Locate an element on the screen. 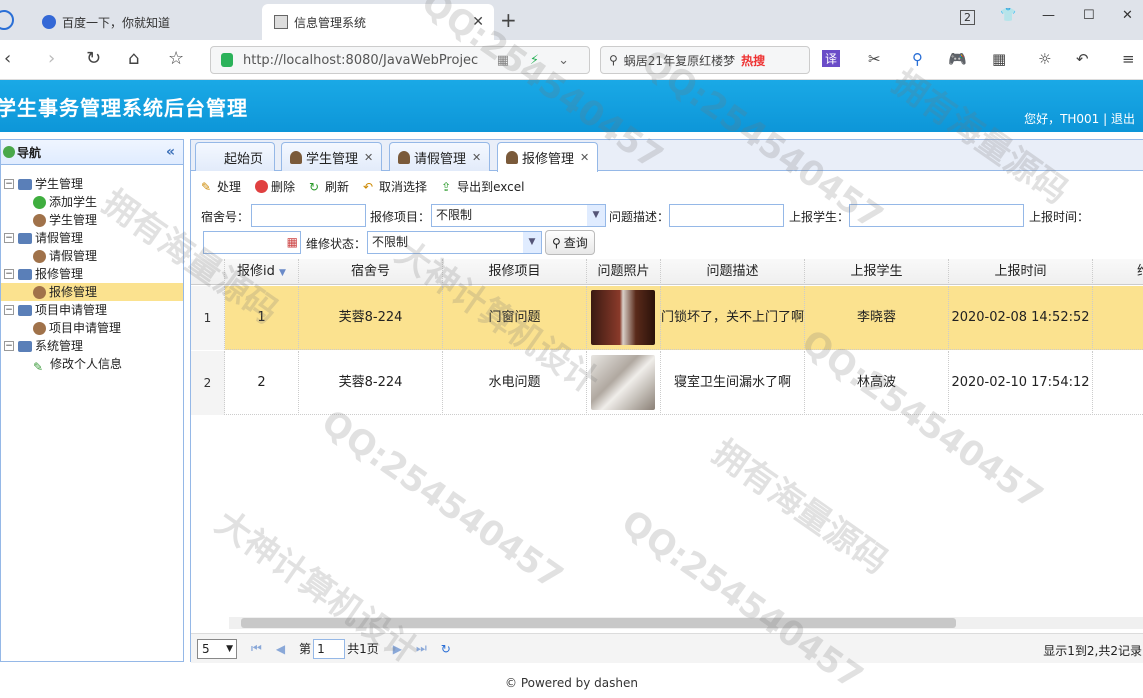 Image resolution: width=1143 pixels, height=698 pixels. qr-icon: ▦ is located at coordinates (503, 60).